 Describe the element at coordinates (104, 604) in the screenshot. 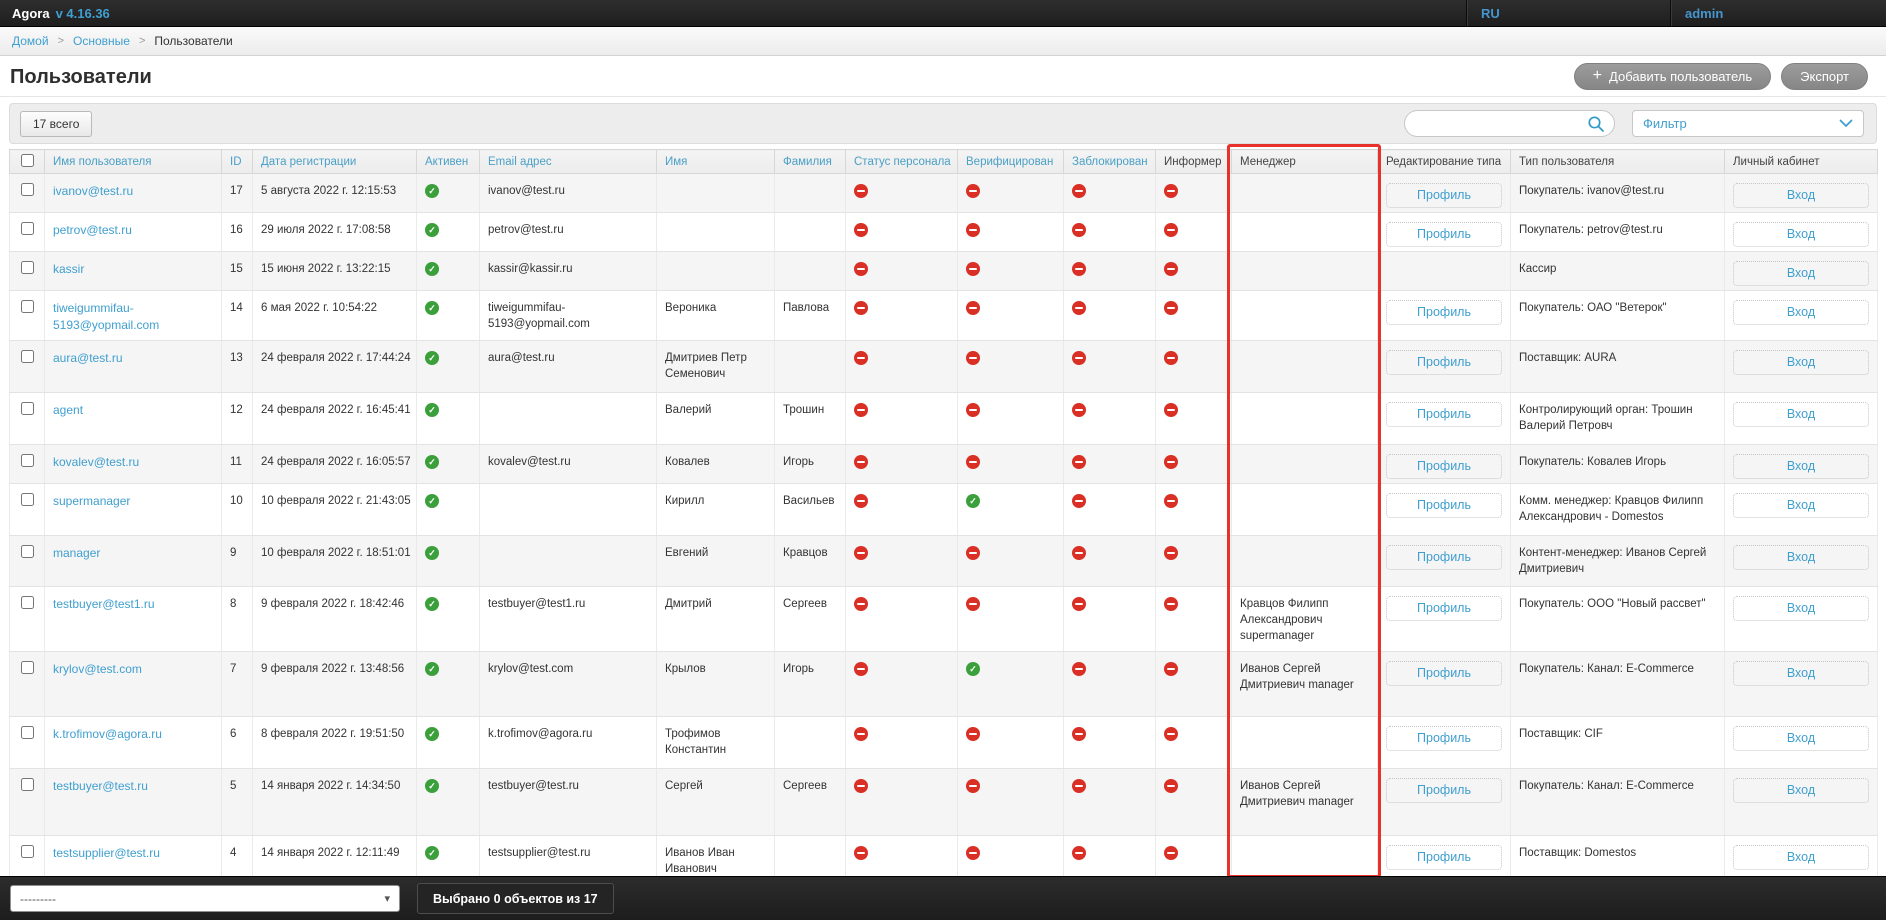

I see `username-link: testbuyer@test1.ru` at that location.